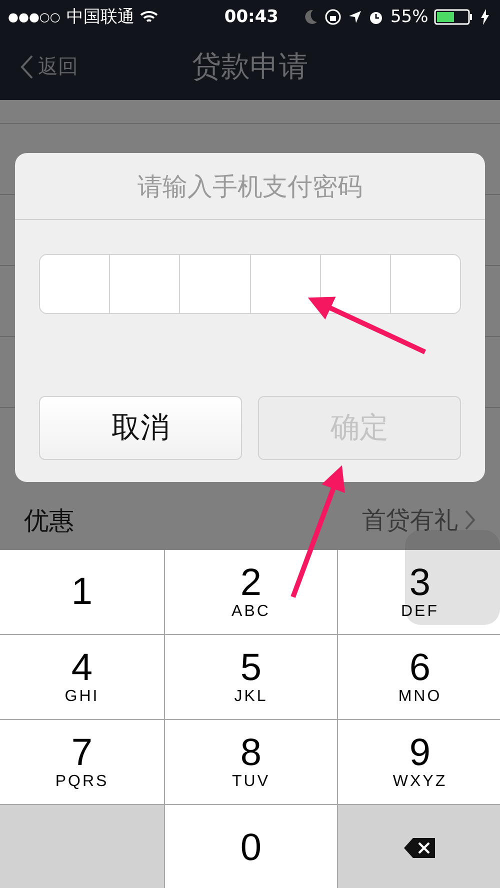 Image resolution: width=500 pixels, height=888 pixels. What do you see at coordinates (250, 65) in the screenshot?
I see `page-title: 贷款申请` at bounding box center [250, 65].